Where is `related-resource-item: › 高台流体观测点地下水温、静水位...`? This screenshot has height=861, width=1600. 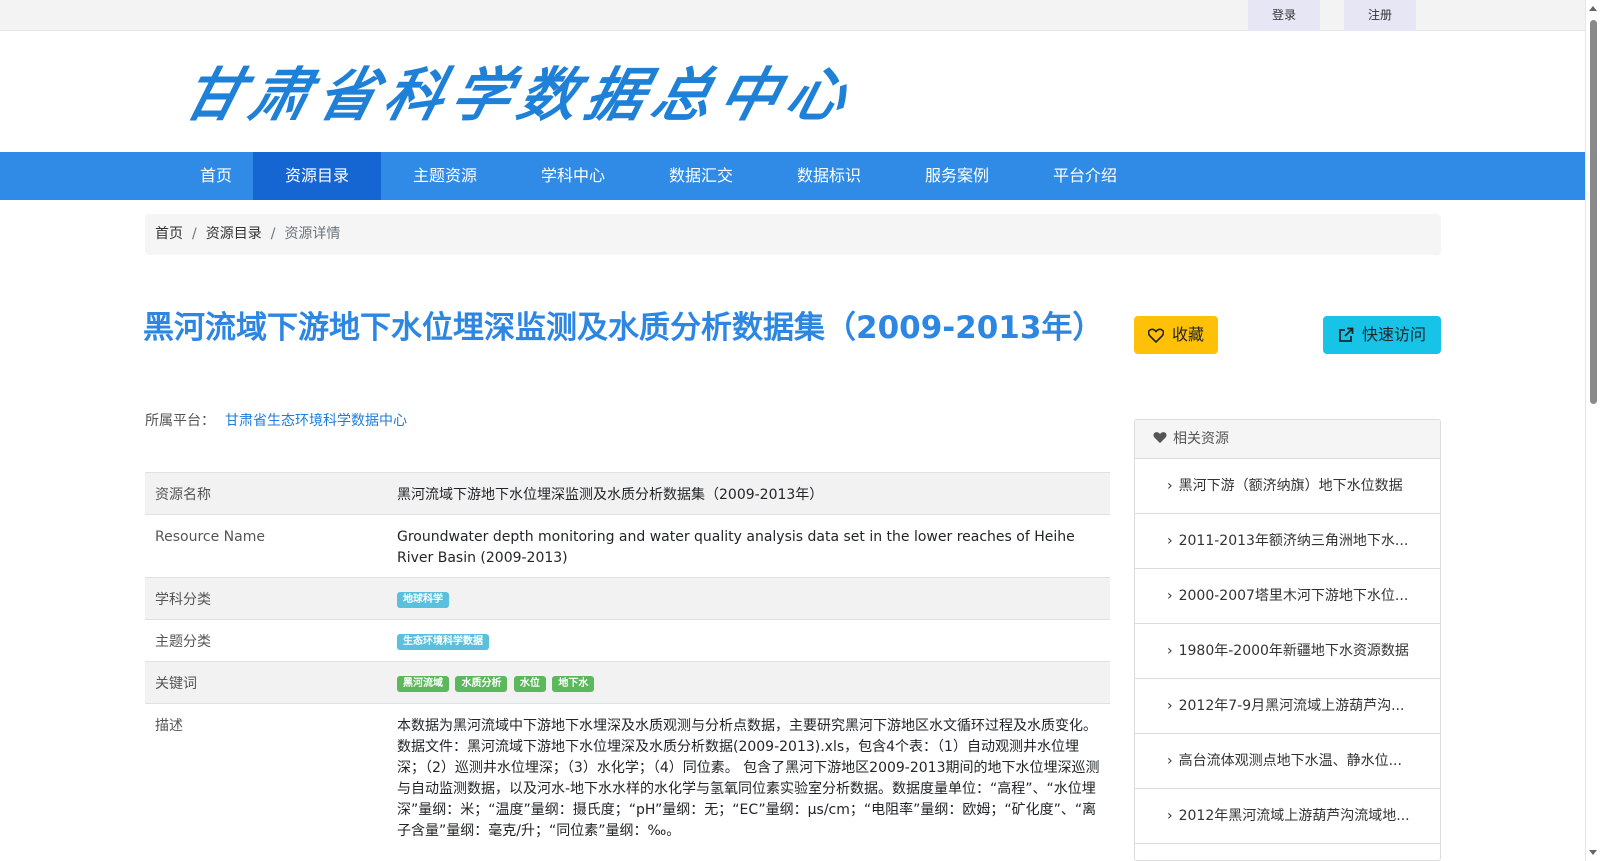 related-resource-item: › 高台流体观测点地下水温、静水位... is located at coordinates (1287, 761).